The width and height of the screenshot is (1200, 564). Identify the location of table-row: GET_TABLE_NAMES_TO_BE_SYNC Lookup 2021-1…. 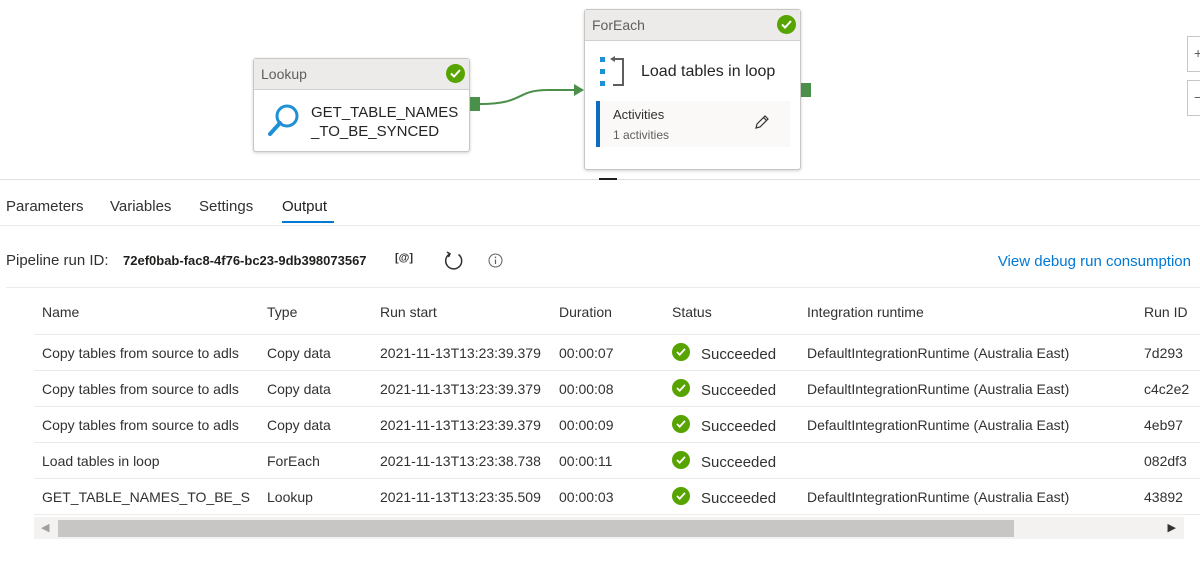
(617, 497).